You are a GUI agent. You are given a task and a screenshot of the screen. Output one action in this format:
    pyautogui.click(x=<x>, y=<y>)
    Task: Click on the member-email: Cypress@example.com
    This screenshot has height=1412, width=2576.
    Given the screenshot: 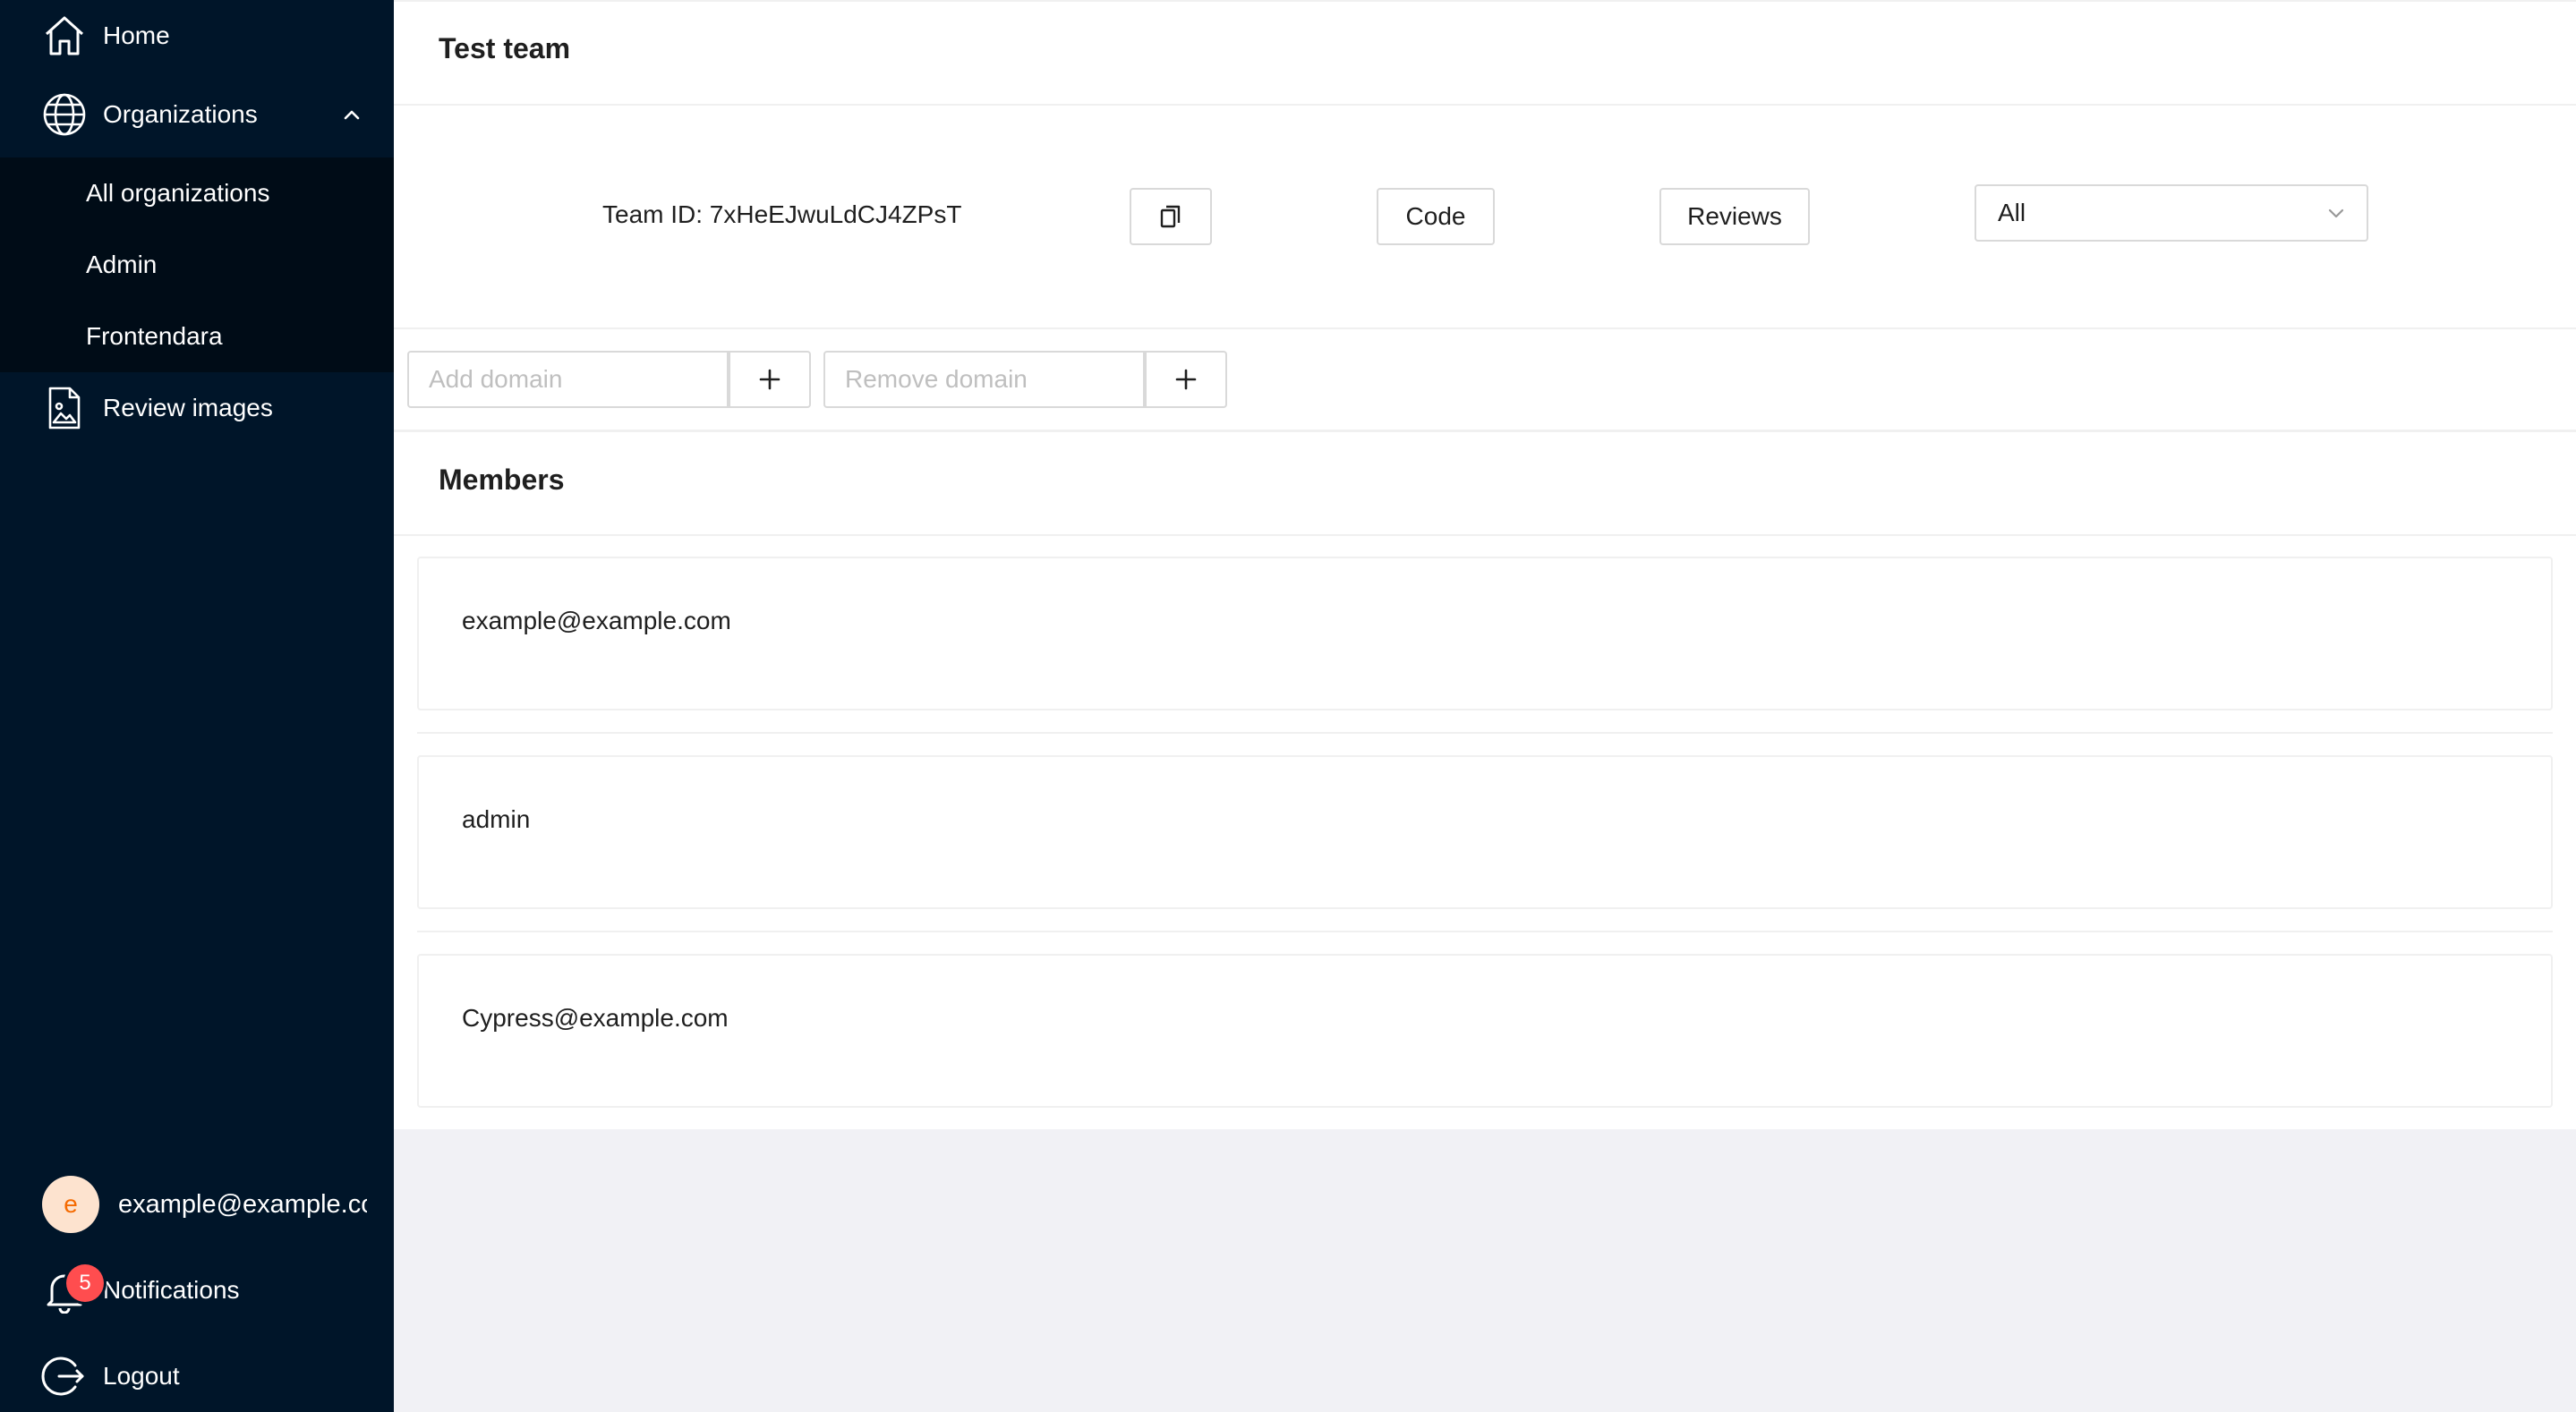 What is the action you would take?
    pyautogui.click(x=595, y=1018)
    